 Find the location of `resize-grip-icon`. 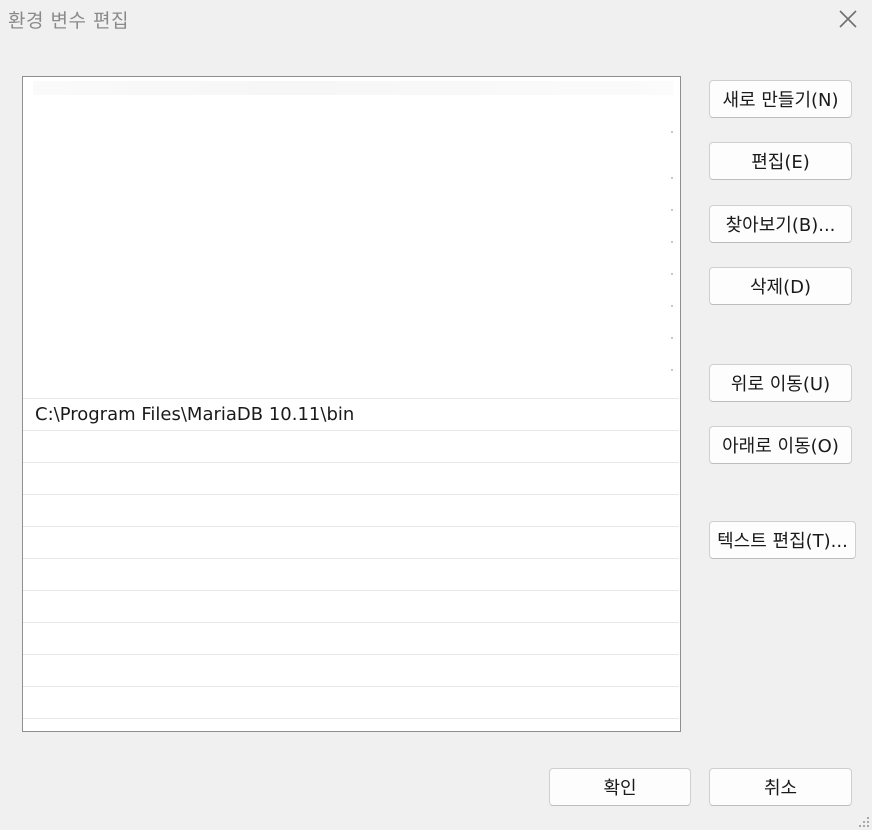

resize-grip-icon is located at coordinates (864, 822).